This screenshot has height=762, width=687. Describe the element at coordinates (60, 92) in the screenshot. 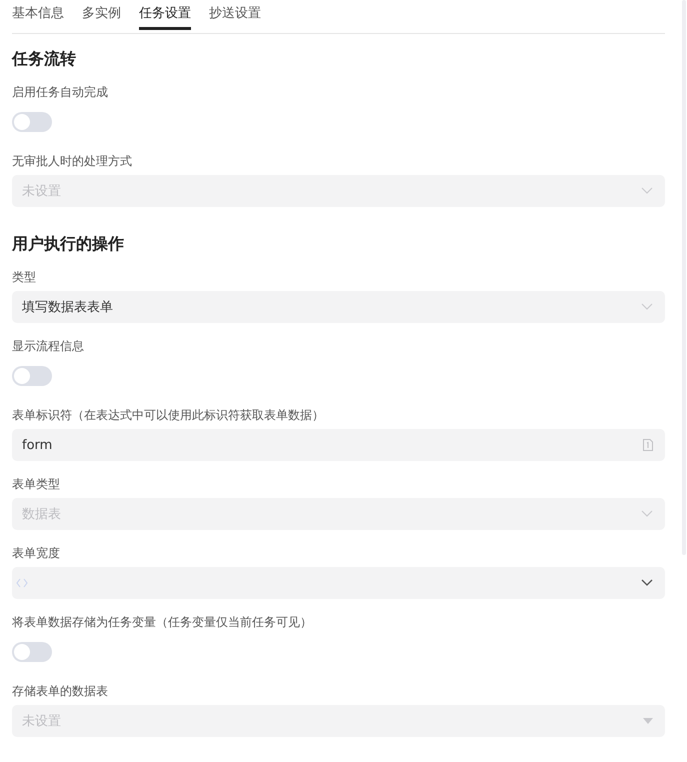

I see `field-label: 启用任务自动完成` at that location.